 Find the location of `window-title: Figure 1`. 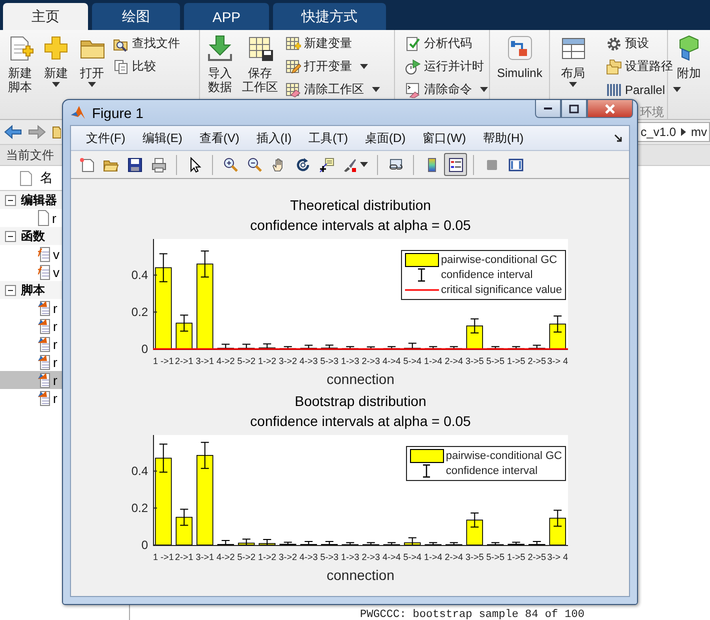

window-title: Figure 1 is located at coordinates (118, 112).